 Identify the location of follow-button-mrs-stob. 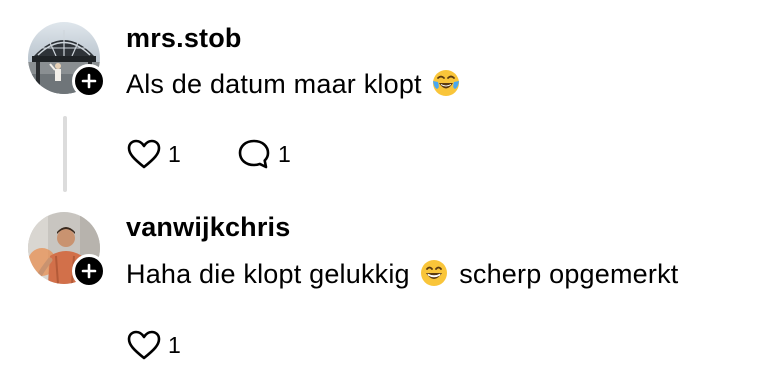
(89, 81).